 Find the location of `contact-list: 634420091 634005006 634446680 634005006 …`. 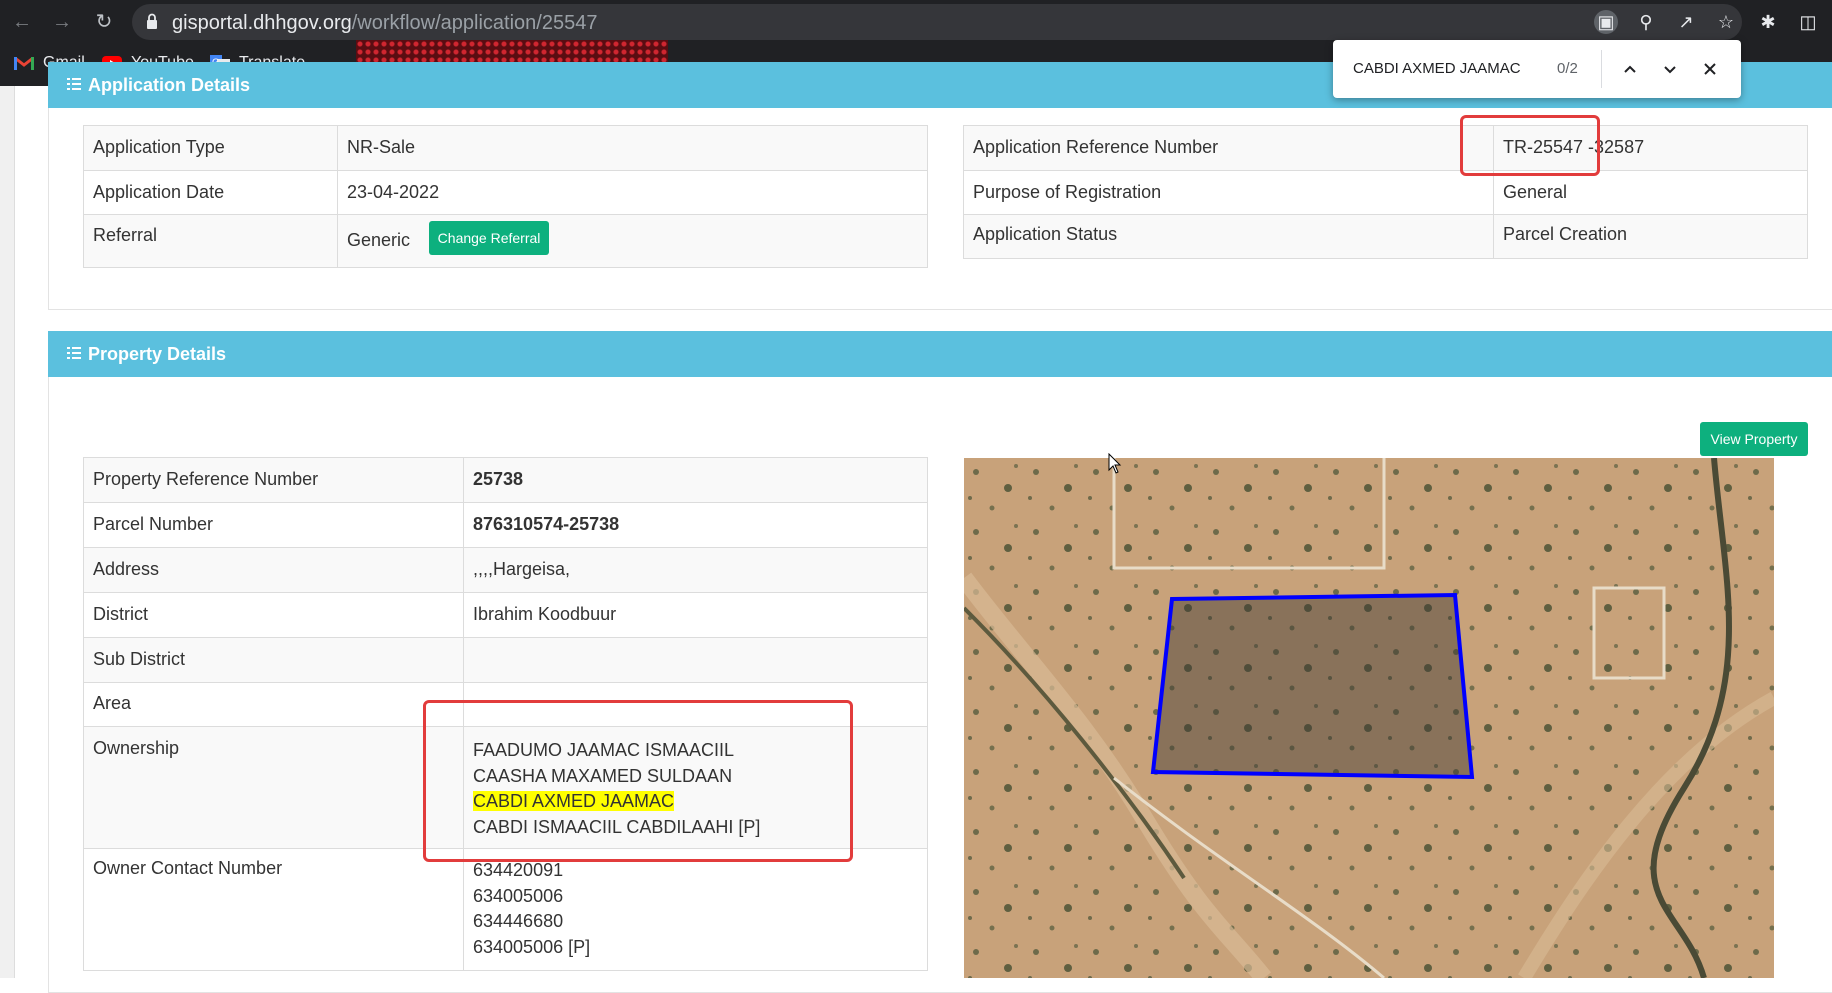

contact-list: 634420091 634005006 634446680 634005006 … is located at coordinates (695, 909).